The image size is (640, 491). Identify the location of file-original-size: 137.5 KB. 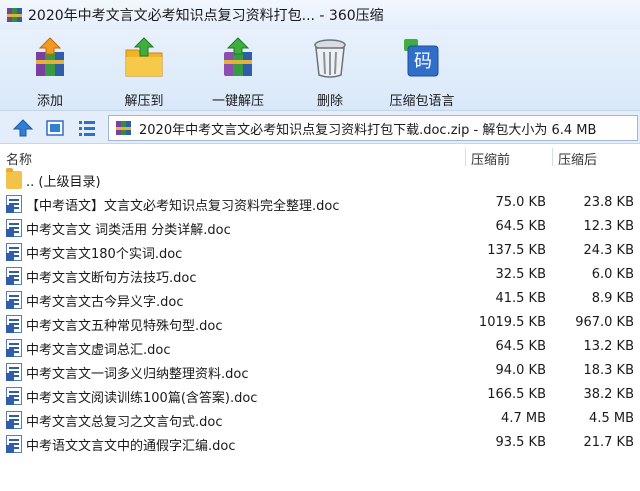
(516, 250).